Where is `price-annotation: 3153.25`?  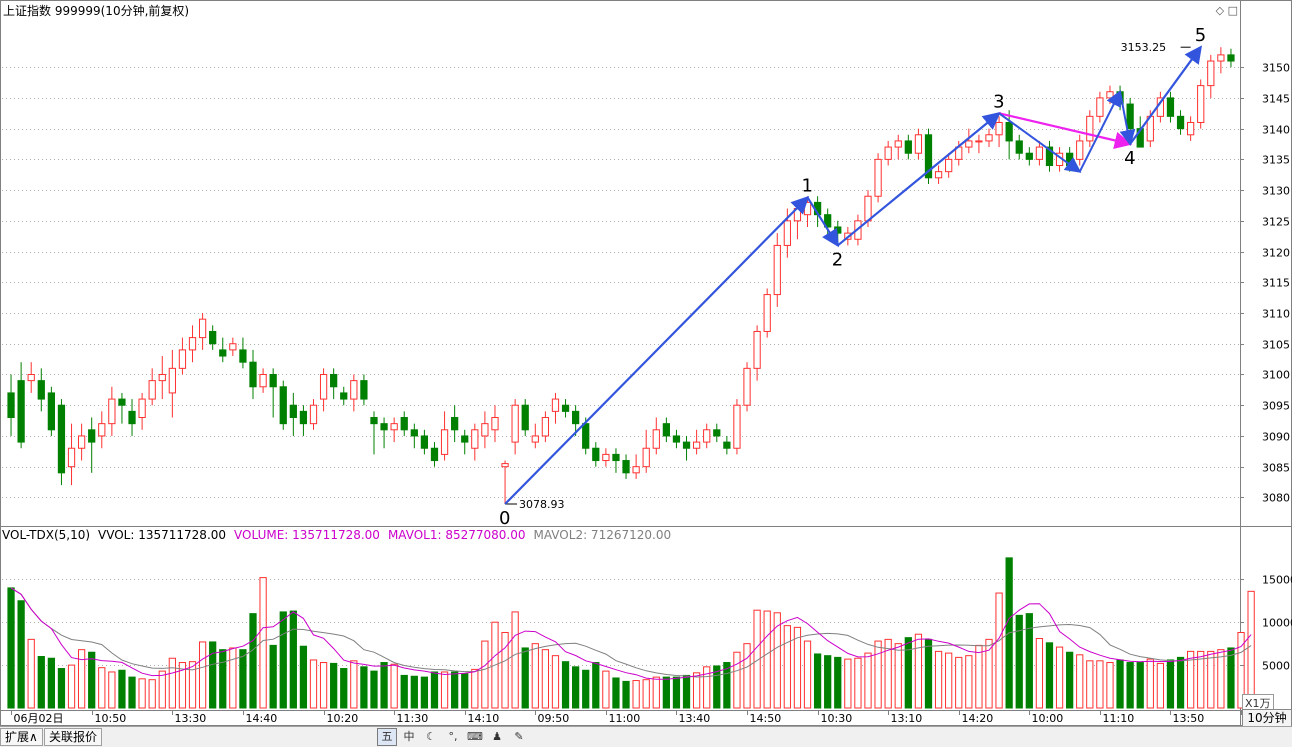
price-annotation: 3153.25 is located at coordinates (1144, 47).